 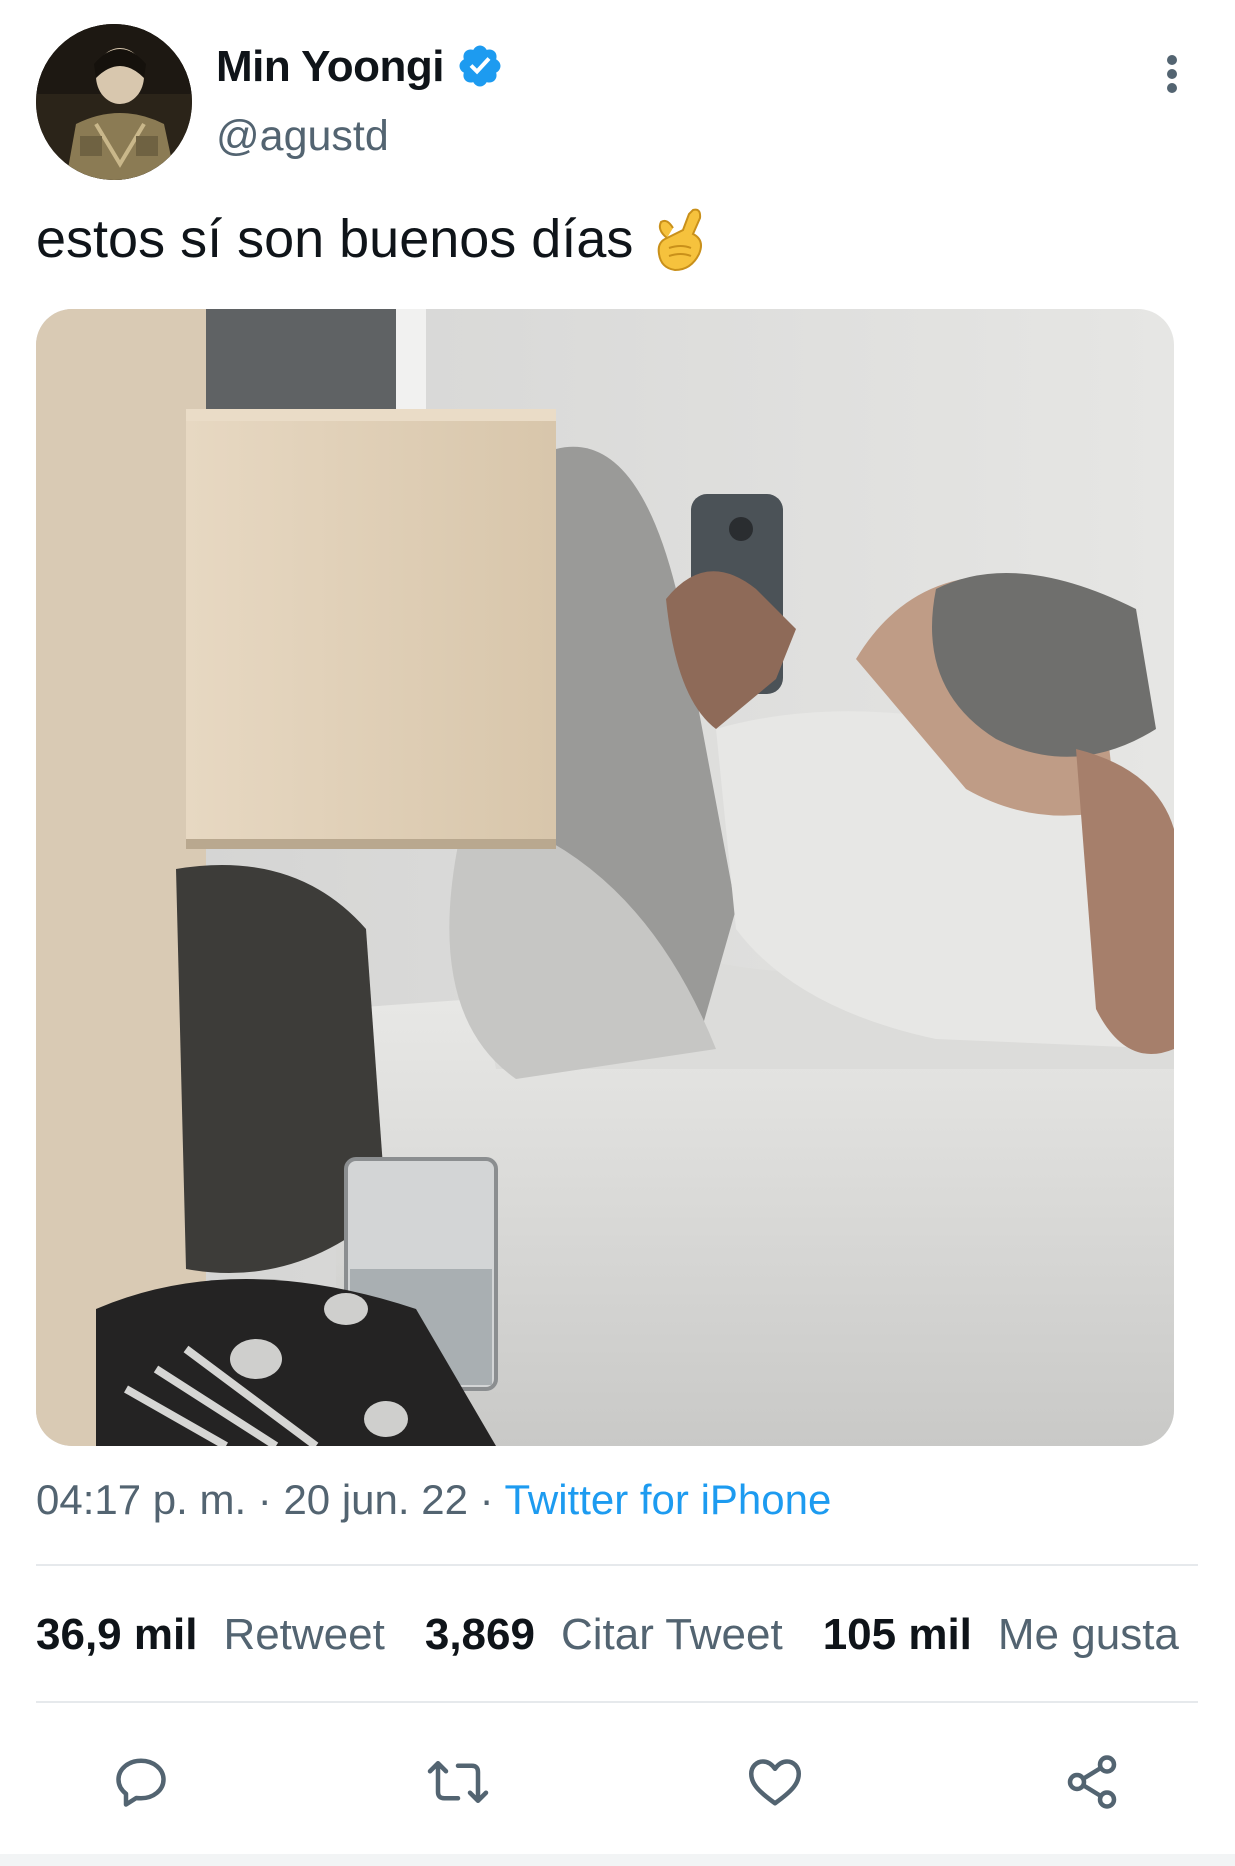 What do you see at coordinates (1092, 1782) in the screenshot?
I see `share-icon` at bounding box center [1092, 1782].